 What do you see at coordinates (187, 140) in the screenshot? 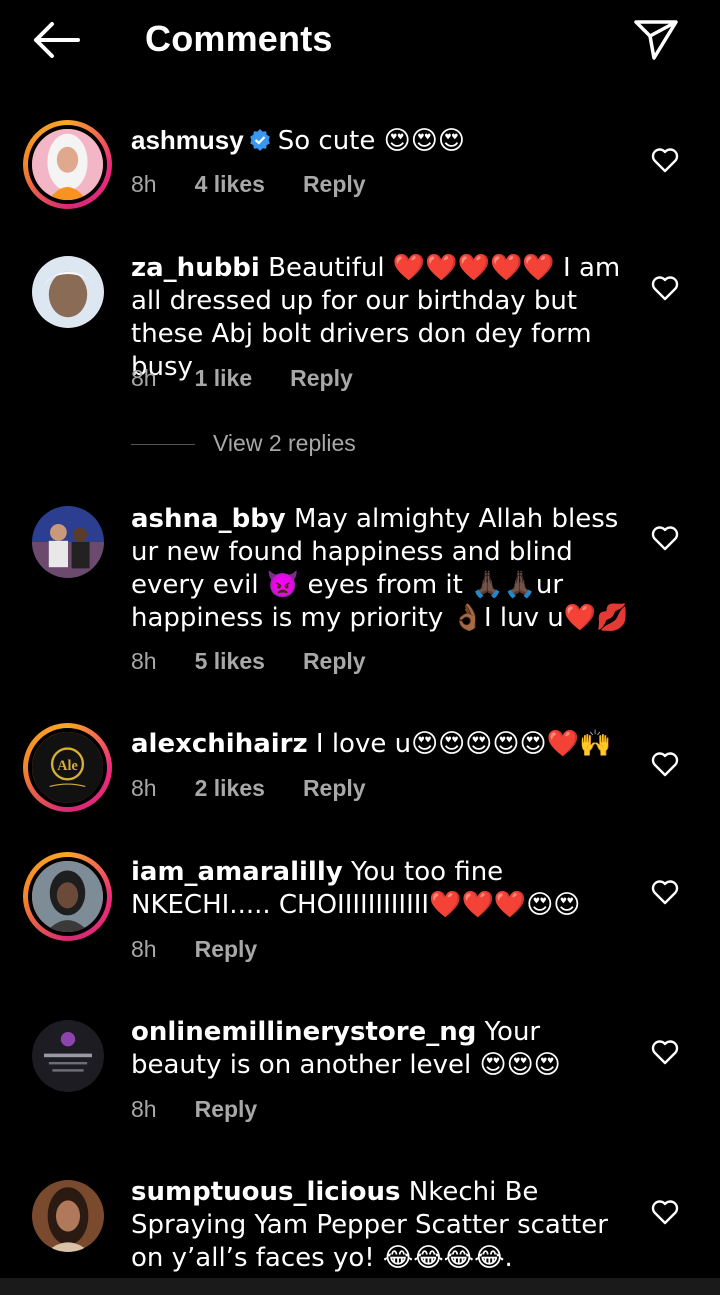
I see `username: ashmusy` at bounding box center [187, 140].